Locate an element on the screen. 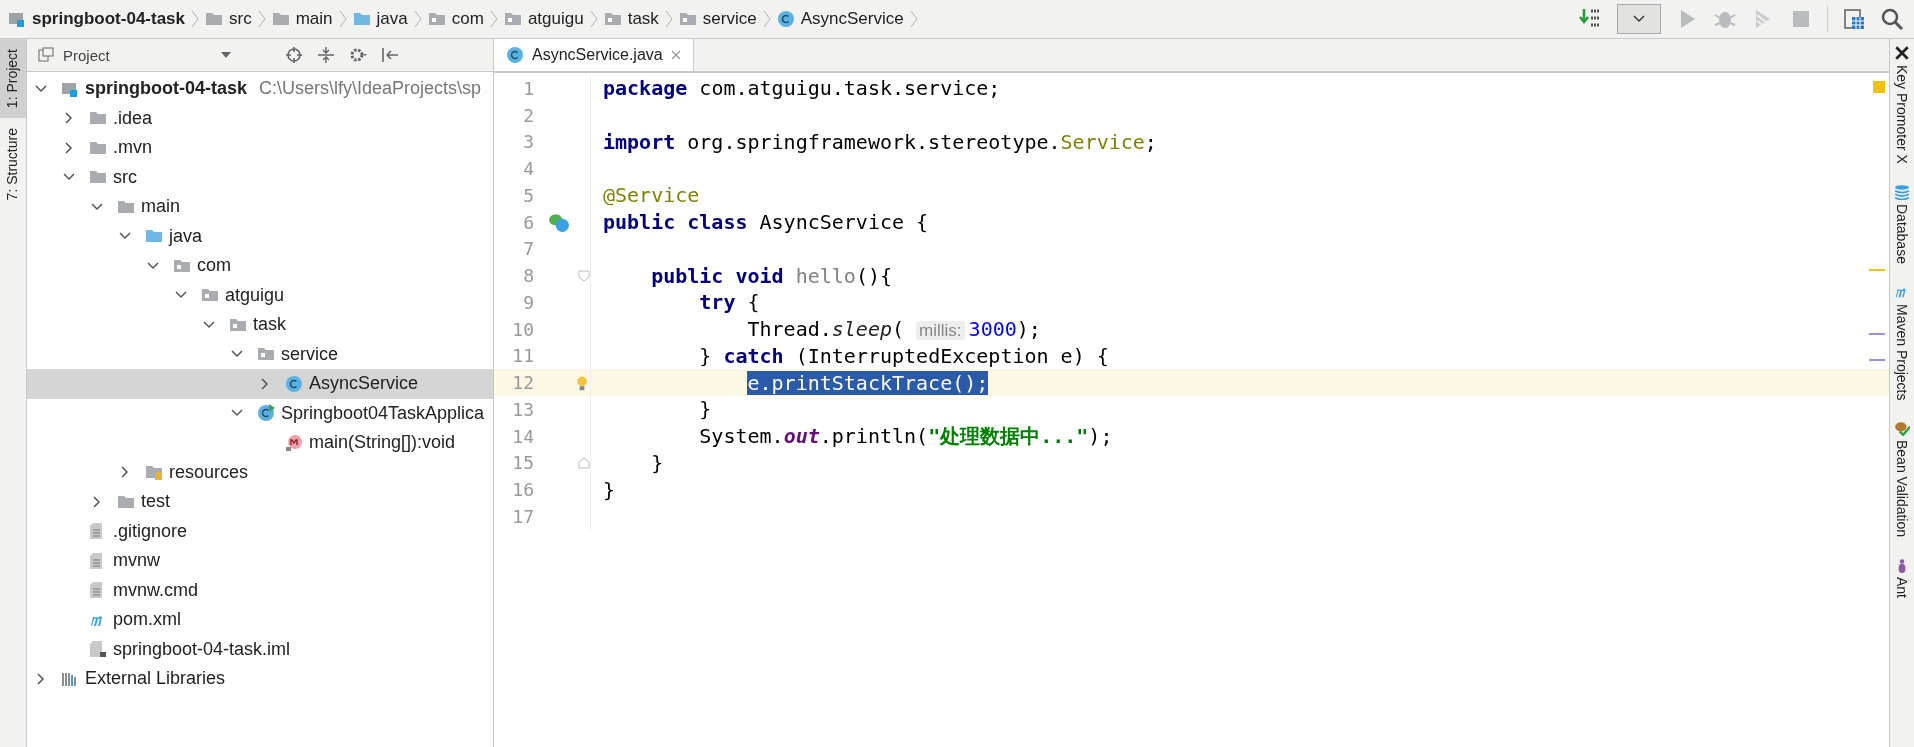 The width and height of the screenshot is (1914, 747). tree-item: java is located at coordinates (260, 236).